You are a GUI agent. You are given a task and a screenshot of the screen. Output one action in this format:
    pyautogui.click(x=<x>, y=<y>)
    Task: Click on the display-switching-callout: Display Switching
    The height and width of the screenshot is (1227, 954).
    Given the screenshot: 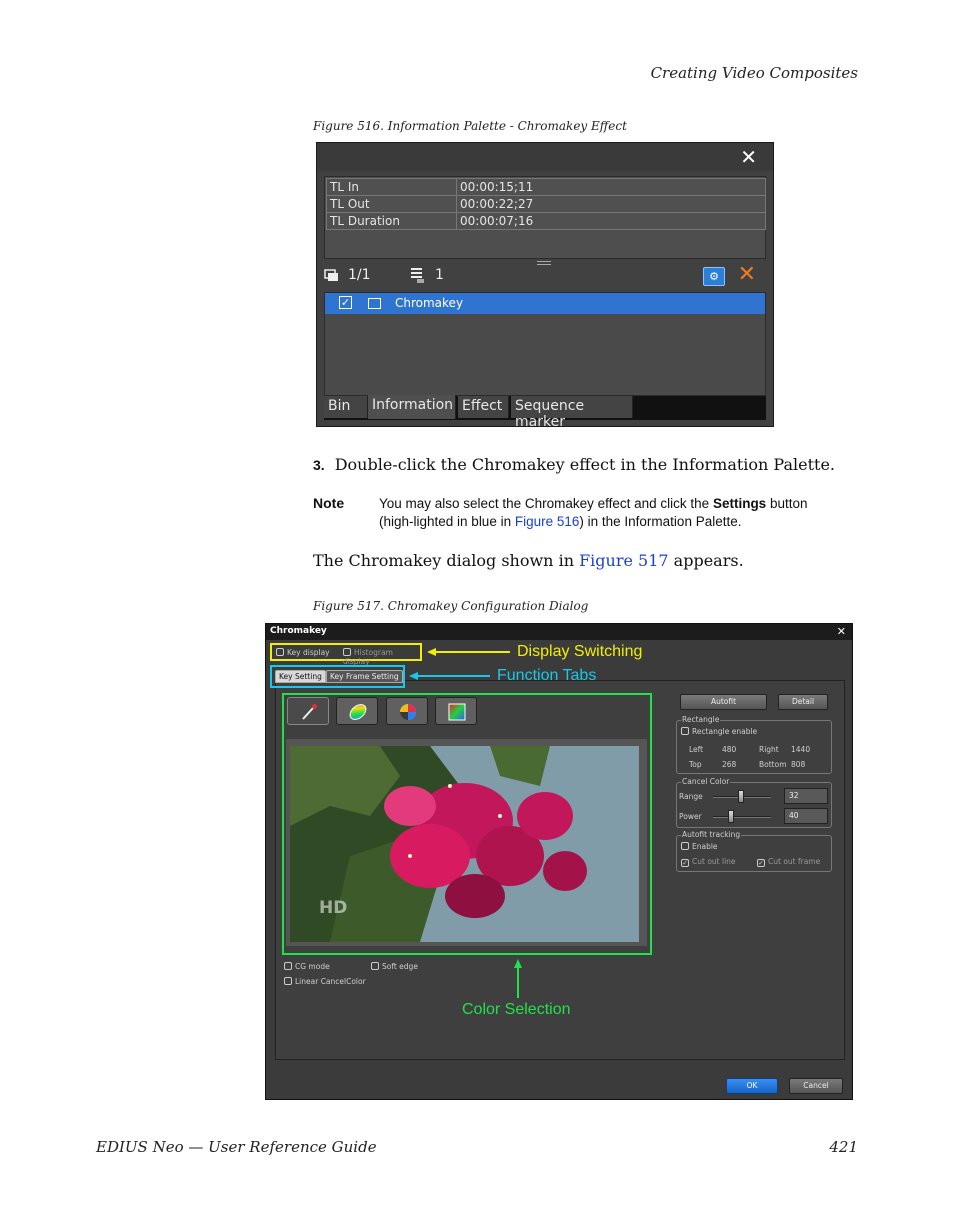 What is the action you would take?
    pyautogui.click(x=580, y=651)
    